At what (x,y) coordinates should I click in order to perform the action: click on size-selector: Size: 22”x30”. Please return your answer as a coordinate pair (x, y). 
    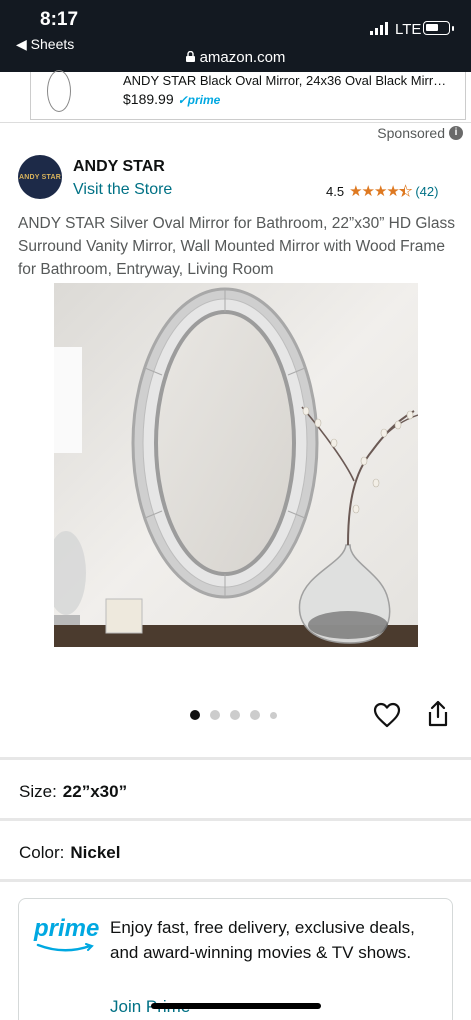
    Looking at the image, I should click on (73, 792).